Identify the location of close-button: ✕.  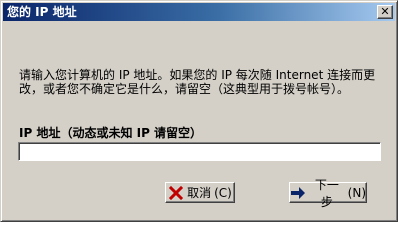
(385, 12).